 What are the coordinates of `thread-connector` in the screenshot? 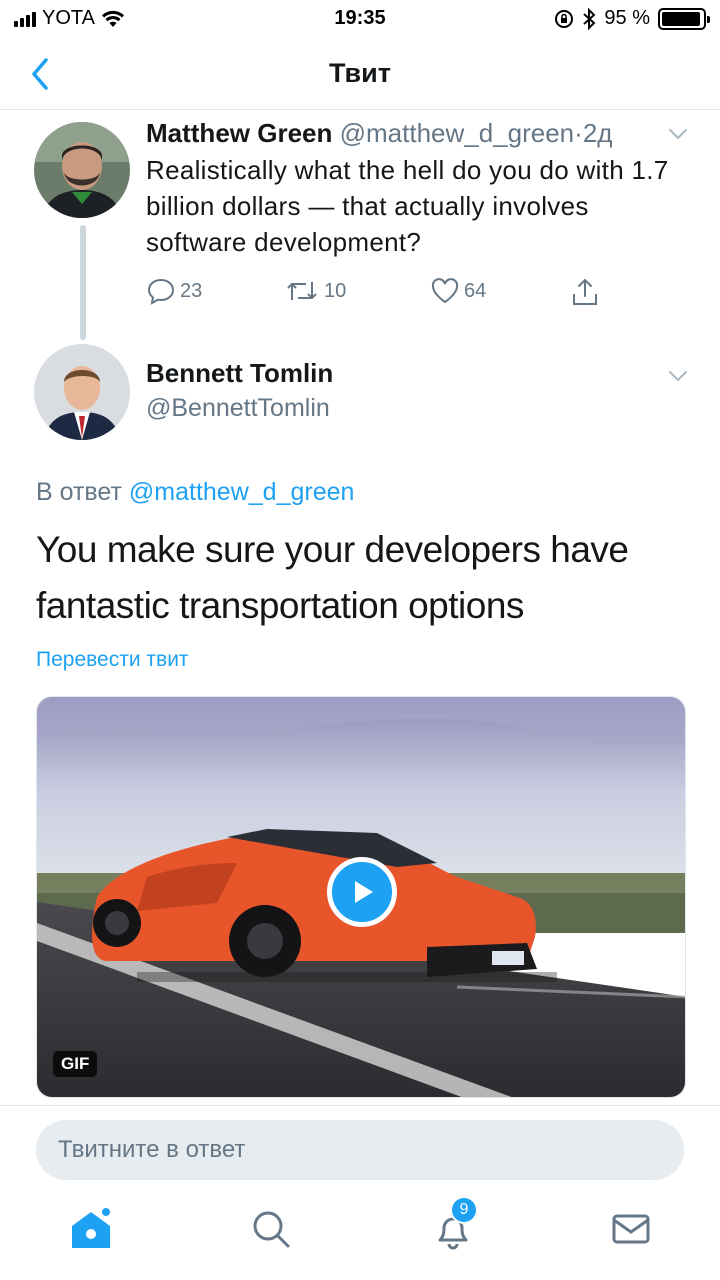 It's located at (83, 282).